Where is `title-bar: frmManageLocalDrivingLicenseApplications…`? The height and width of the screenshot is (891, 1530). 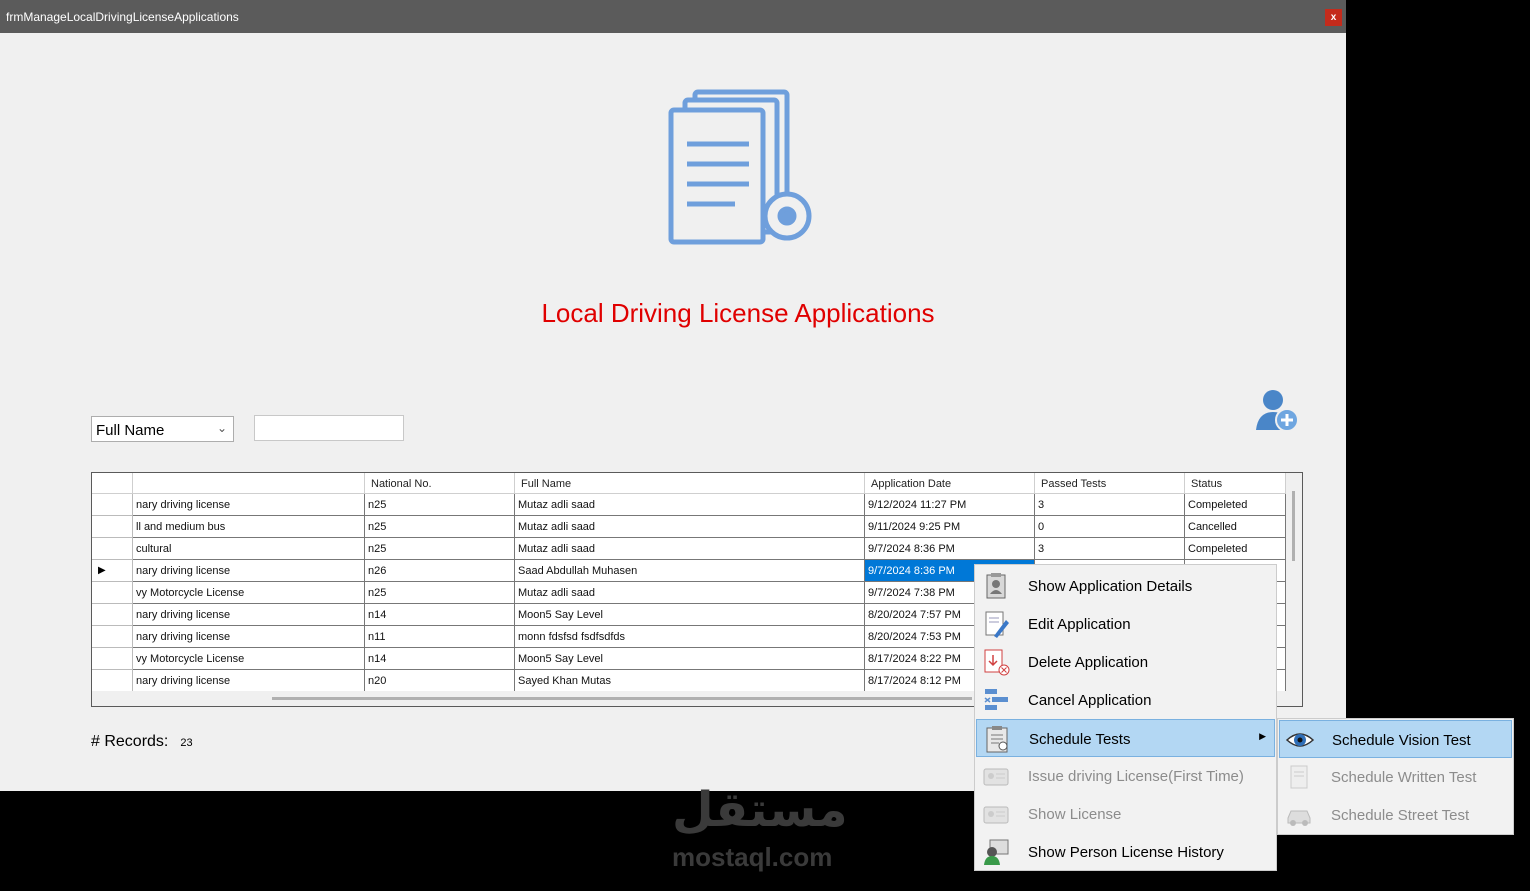
title-bar: frmManageLocalDrivingLicenseApplications… is located at coordinates (673, 16).